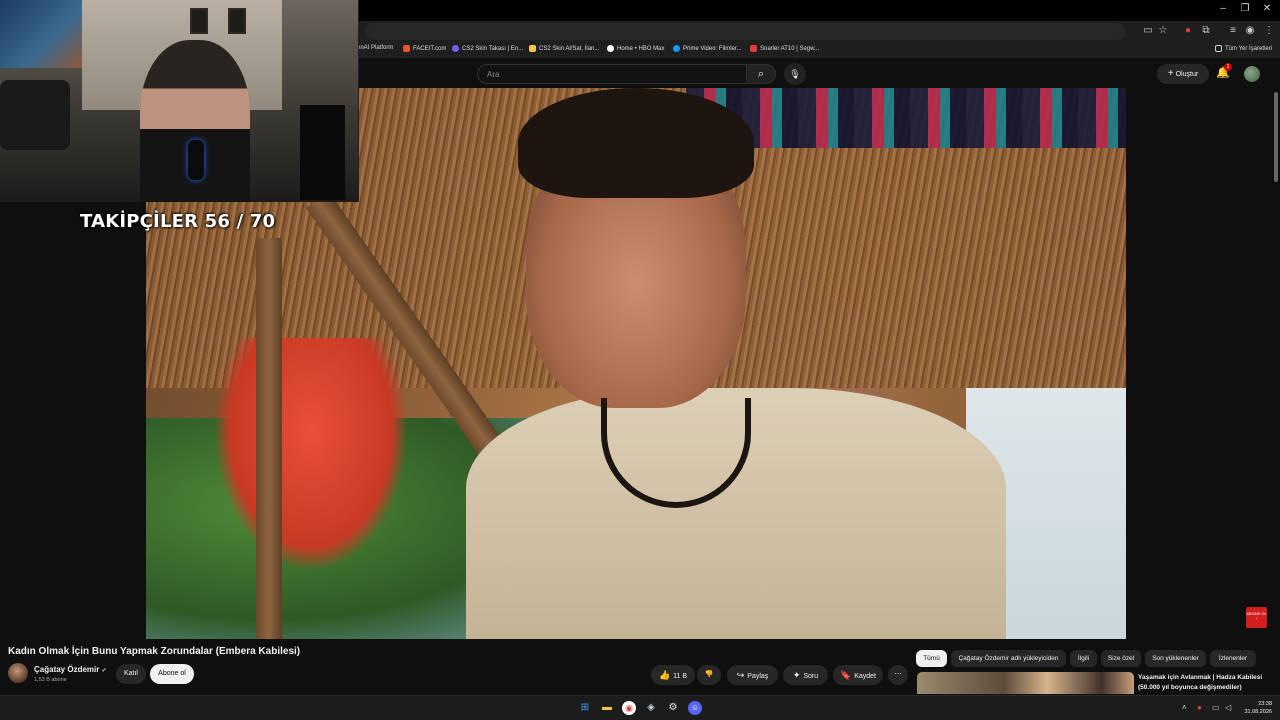  What do you see at coordinates (695, 708) in the screenshot?
I see `discord-icon: ☺` at bounding box center [695, 708].